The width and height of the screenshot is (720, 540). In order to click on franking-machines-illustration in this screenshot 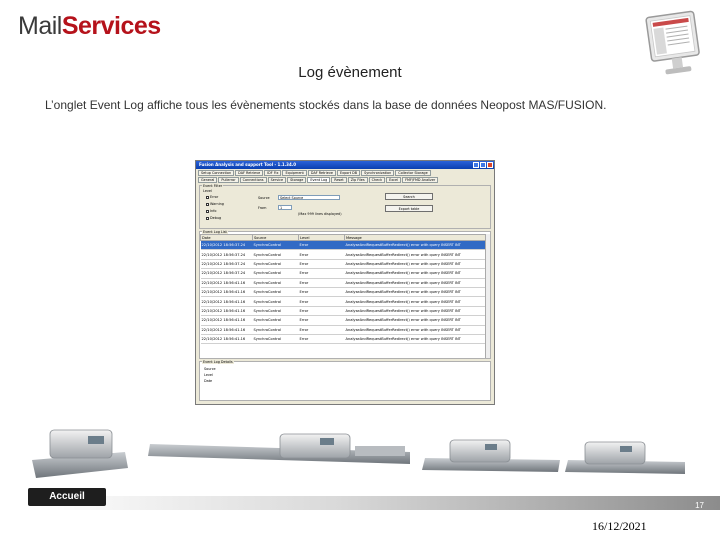, I will do `click(358, 453)`.